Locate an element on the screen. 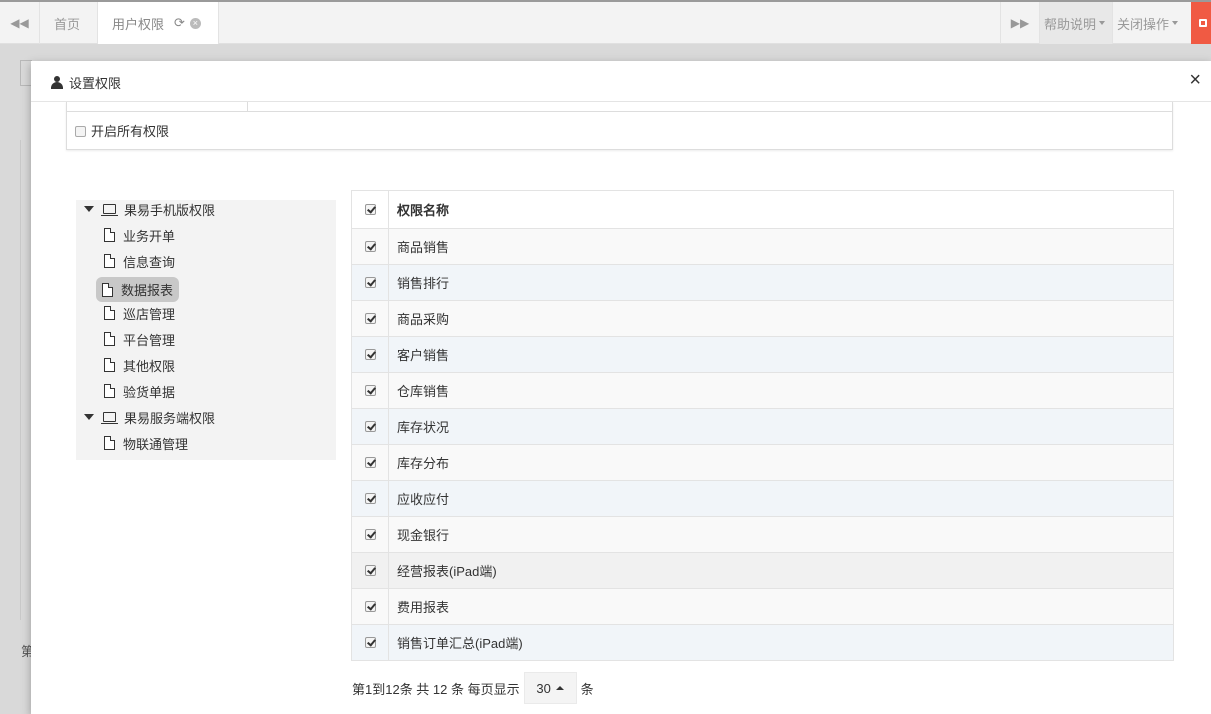 This screenshot has height=714, width=1211. tab-user-permissions: 用户权限 ⟳ × is located at coordinates (158, 23).